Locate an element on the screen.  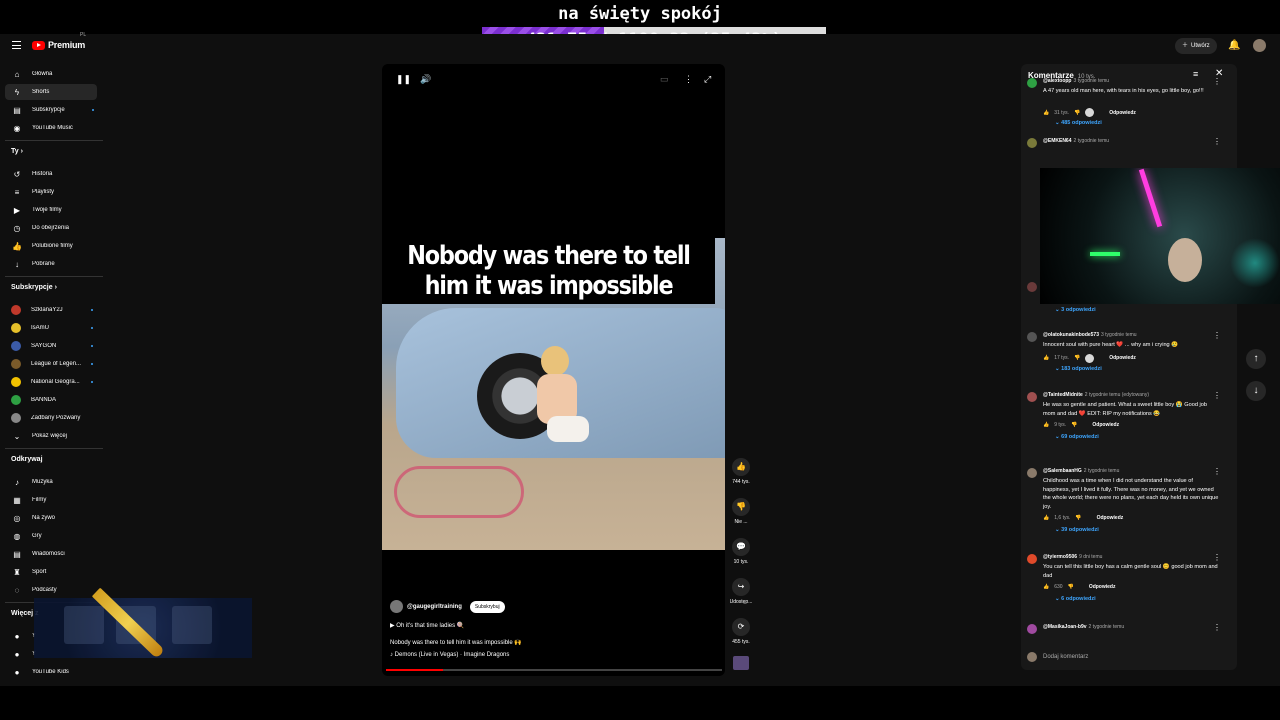
comment-author: @tyiermo9506 9 dni temu is located at coordinates (1072, 557).